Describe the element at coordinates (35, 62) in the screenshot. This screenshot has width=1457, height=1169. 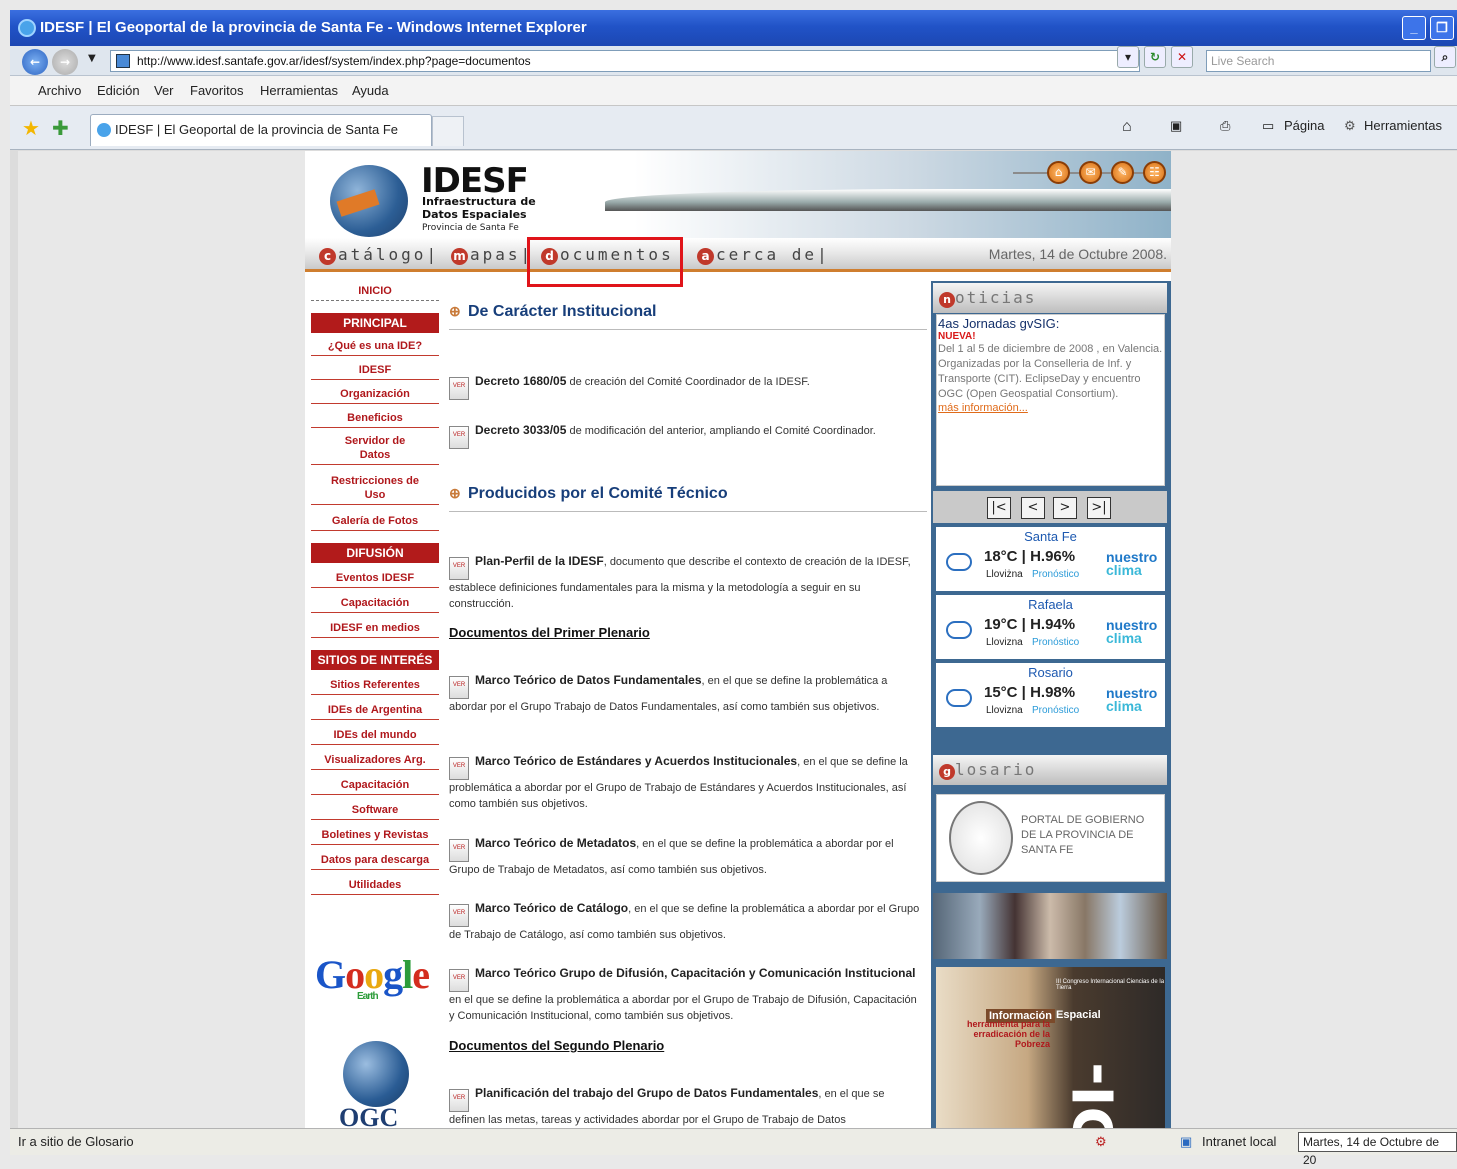
I see `back-button: ←` at that location.